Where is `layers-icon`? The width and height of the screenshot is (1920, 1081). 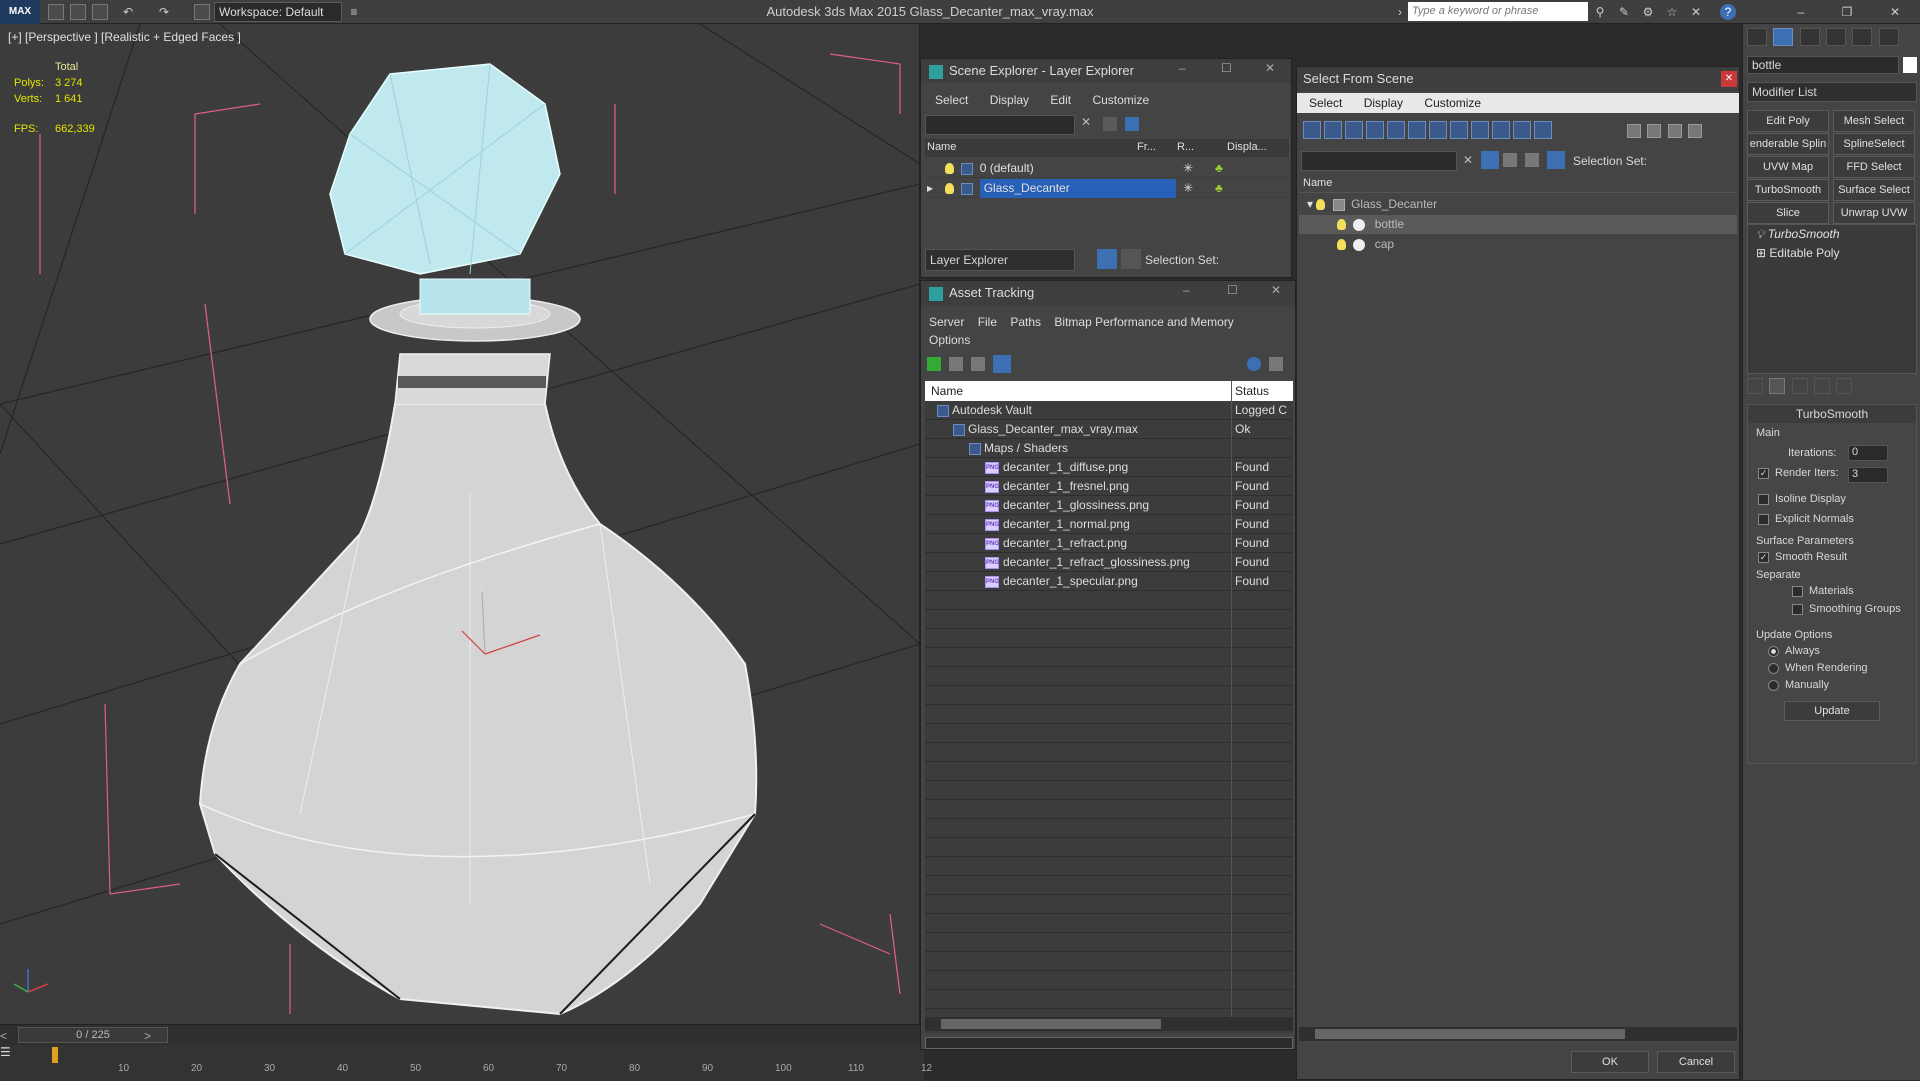
layers-icon is located at coordinates (1532, 160).